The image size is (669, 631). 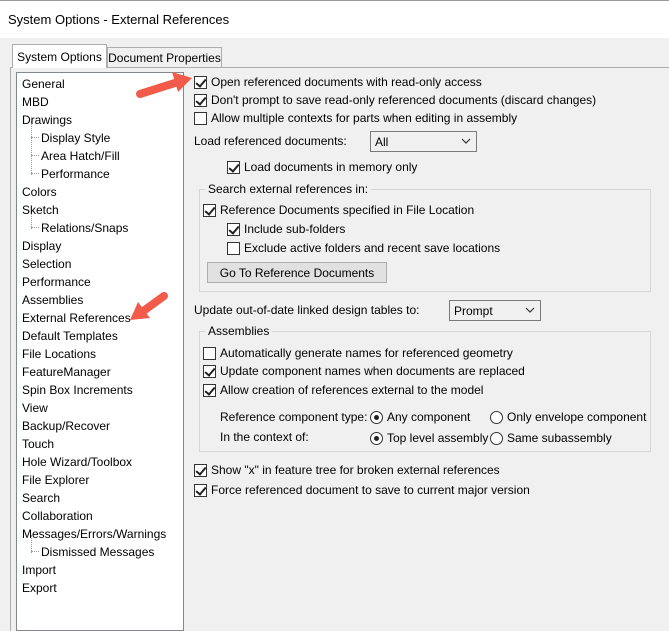 What do you see at coordinates (35, 102) in the screenshot?
I see `tree-item-mbd: MBD` at bounding box center [35, 102].